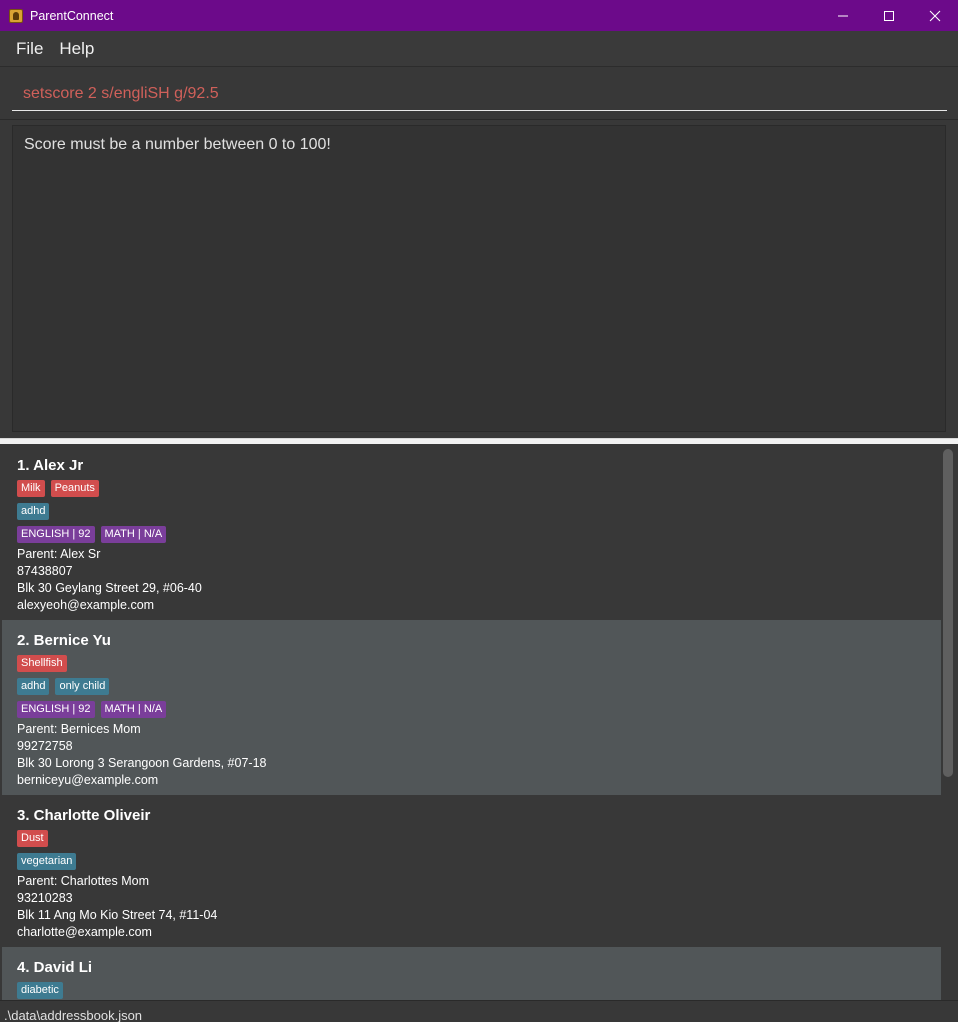  I want to click on parent-name: Parent: Alex Sr, so click(59, 554).